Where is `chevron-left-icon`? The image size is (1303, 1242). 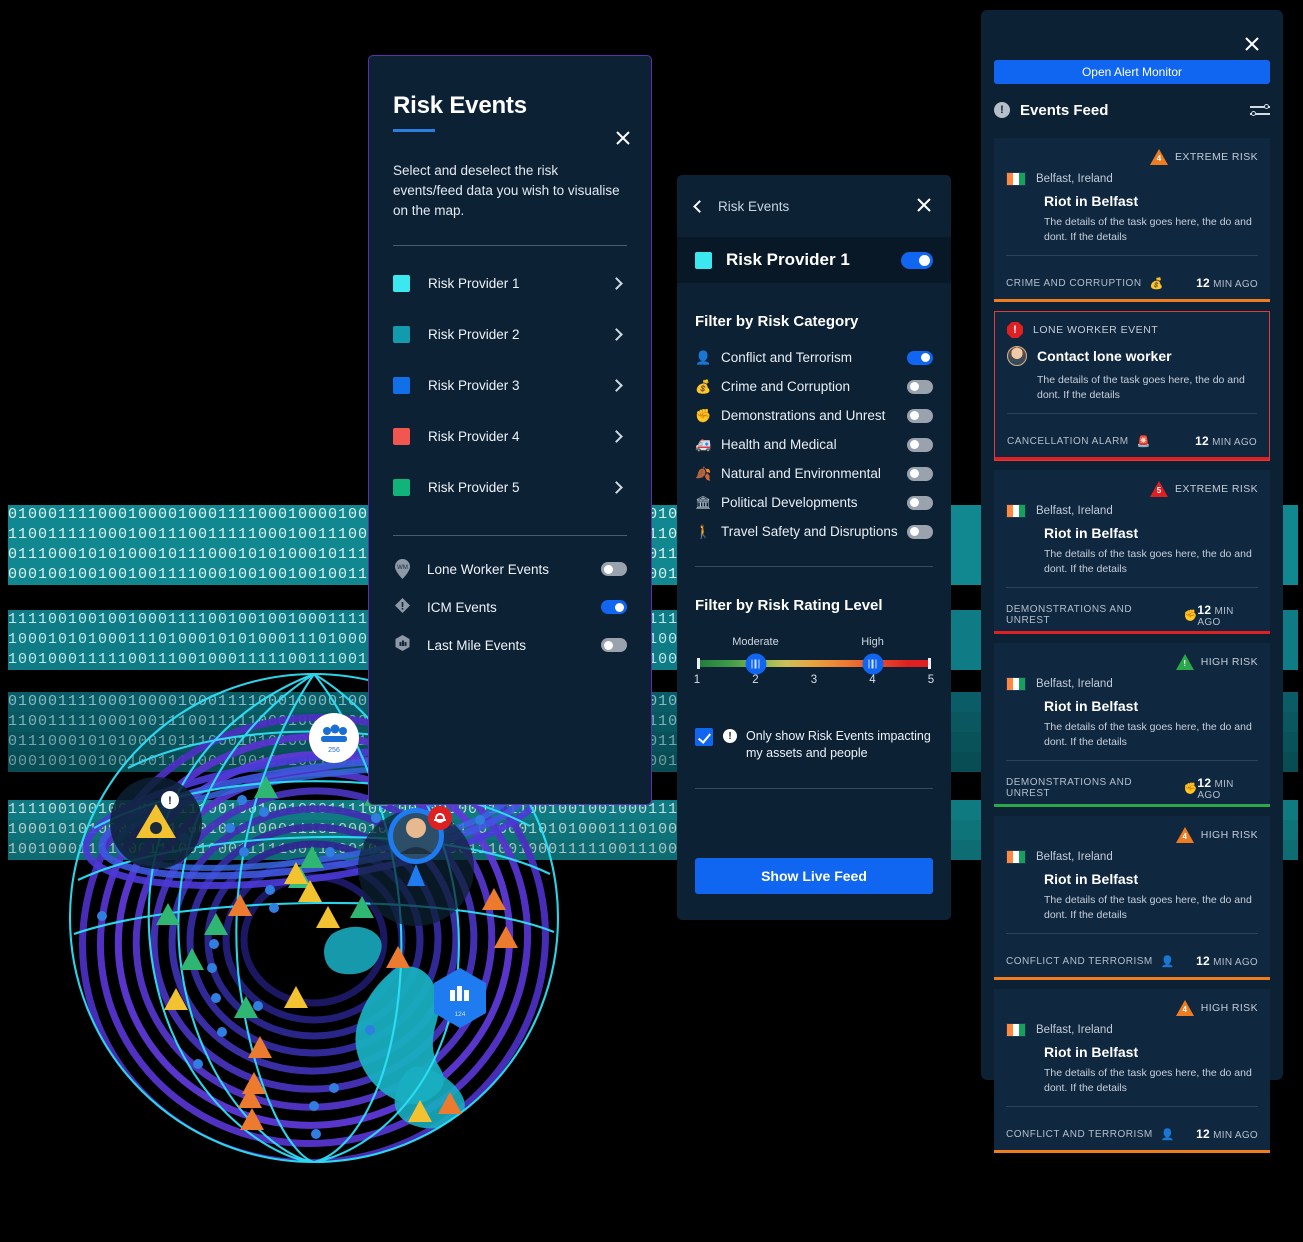
chevron-left-icon is located at coordinates (699, 206).